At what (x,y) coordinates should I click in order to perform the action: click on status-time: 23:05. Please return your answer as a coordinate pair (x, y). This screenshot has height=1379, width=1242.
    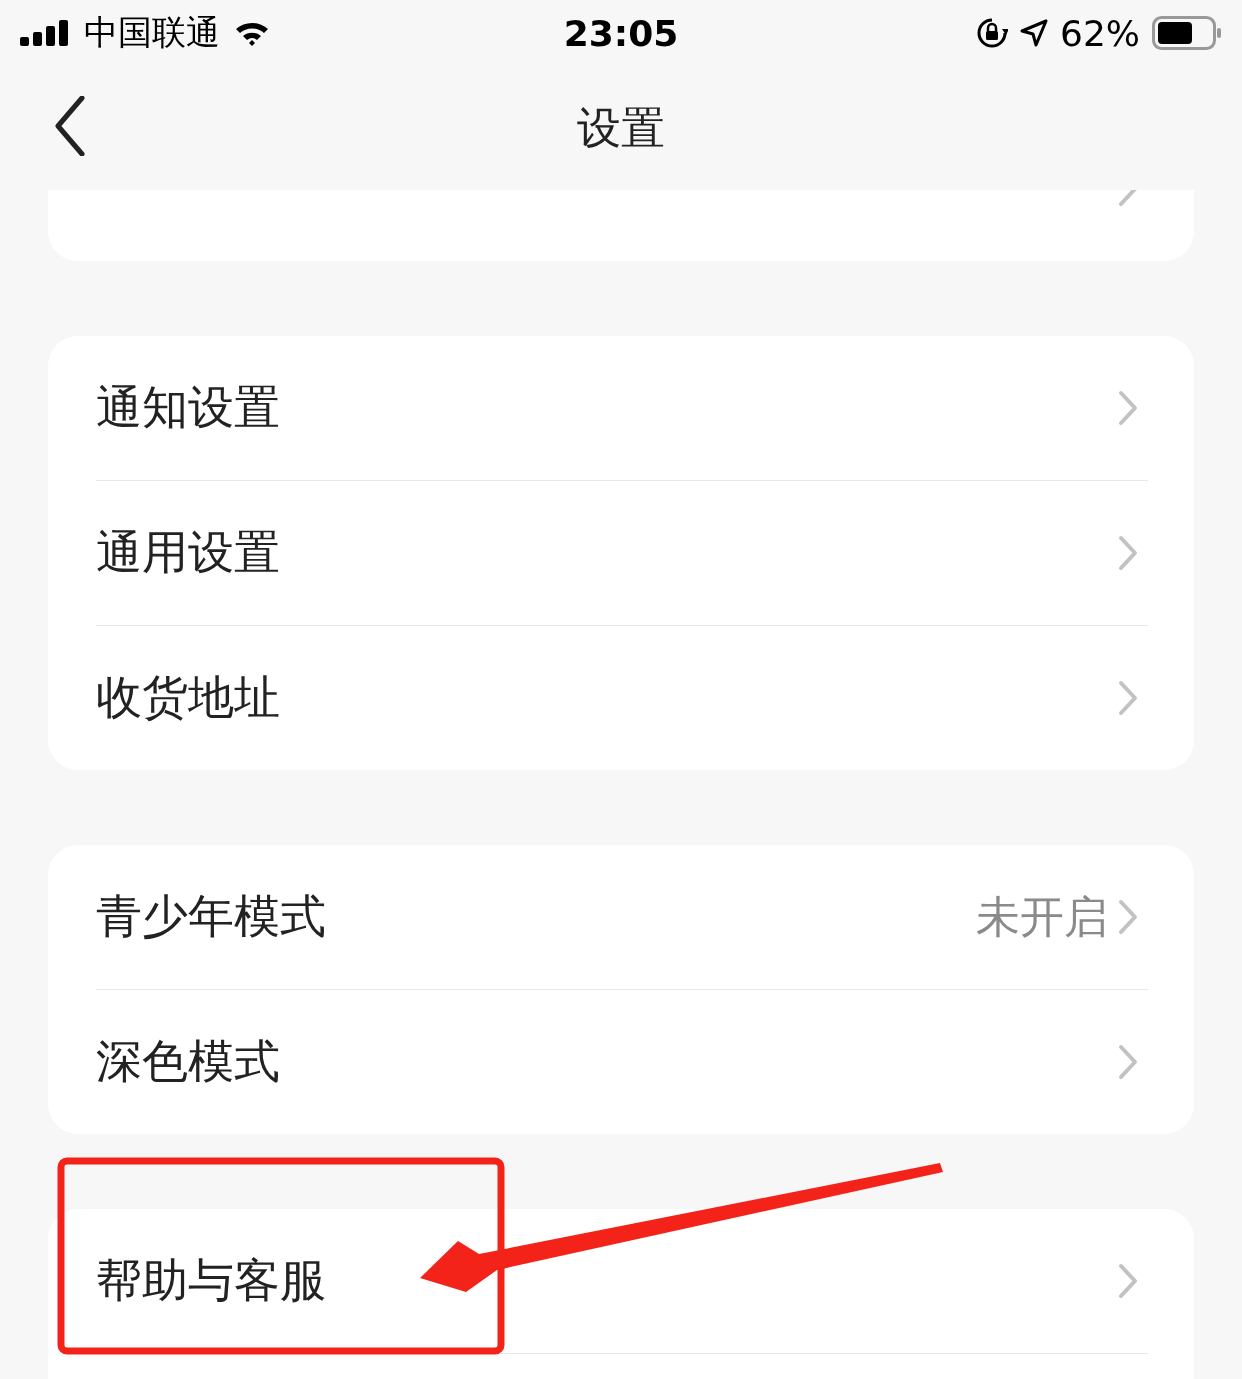
    Looking at the image, I should click on (621, 33).